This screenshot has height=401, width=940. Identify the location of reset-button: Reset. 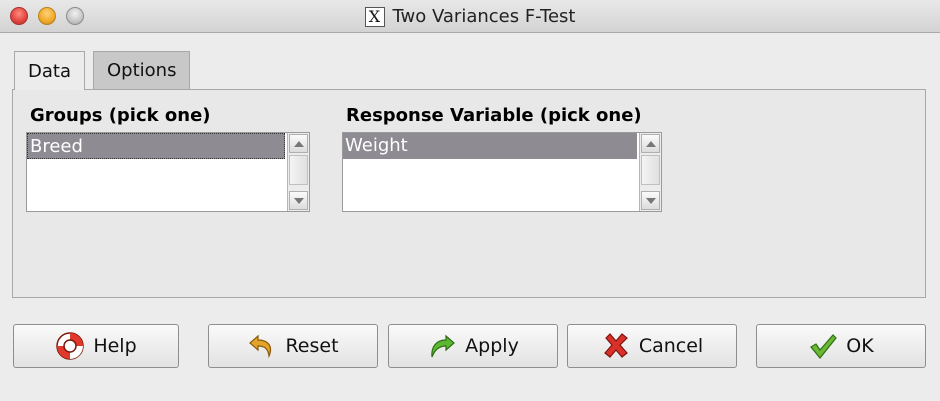
(293, 346).